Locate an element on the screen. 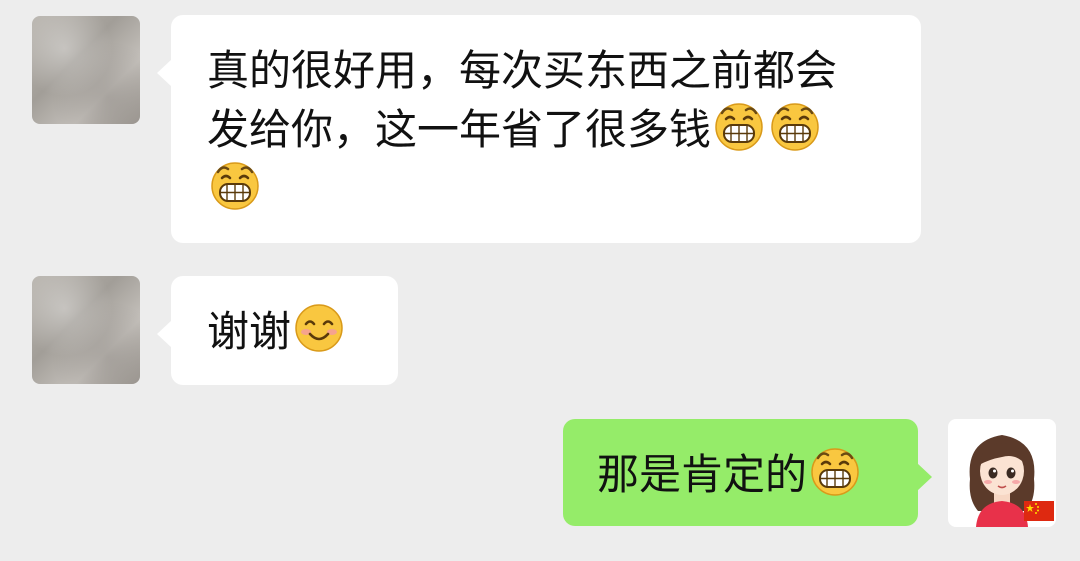 This screenshot has height=561, width=1080. message-bubble-outgoing: 那是肯定的 is located at coordinates (747, 472).